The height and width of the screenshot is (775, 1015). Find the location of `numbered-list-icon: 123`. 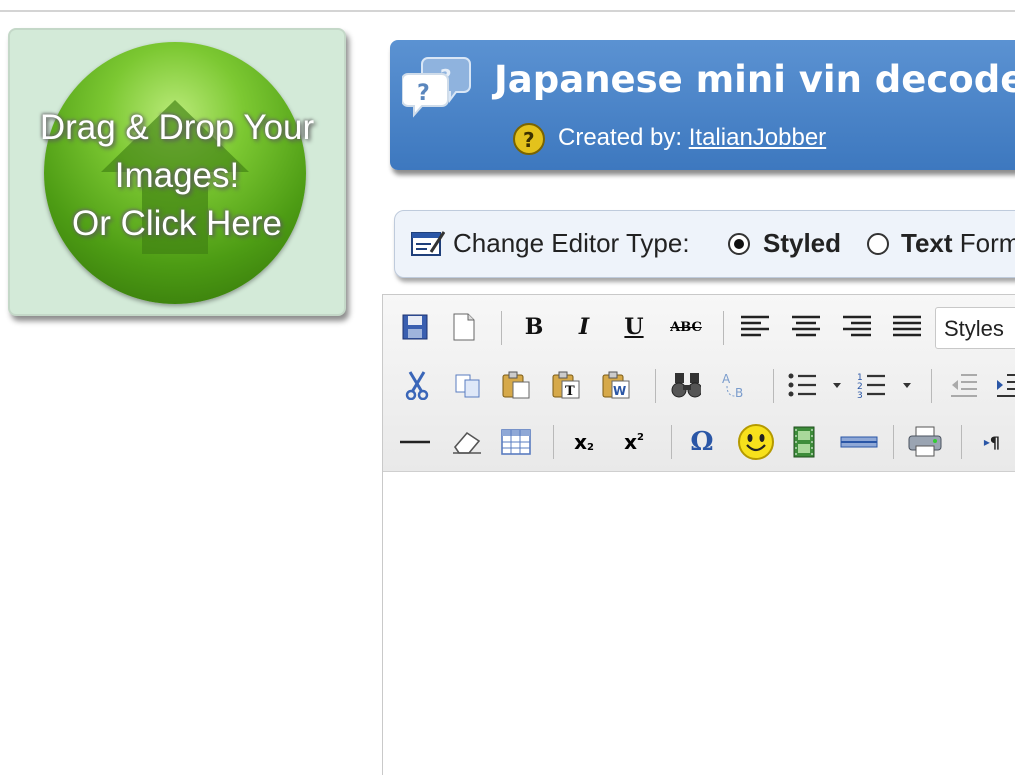

numbered-list-icon: 123 is located at coordinates (887, 385).